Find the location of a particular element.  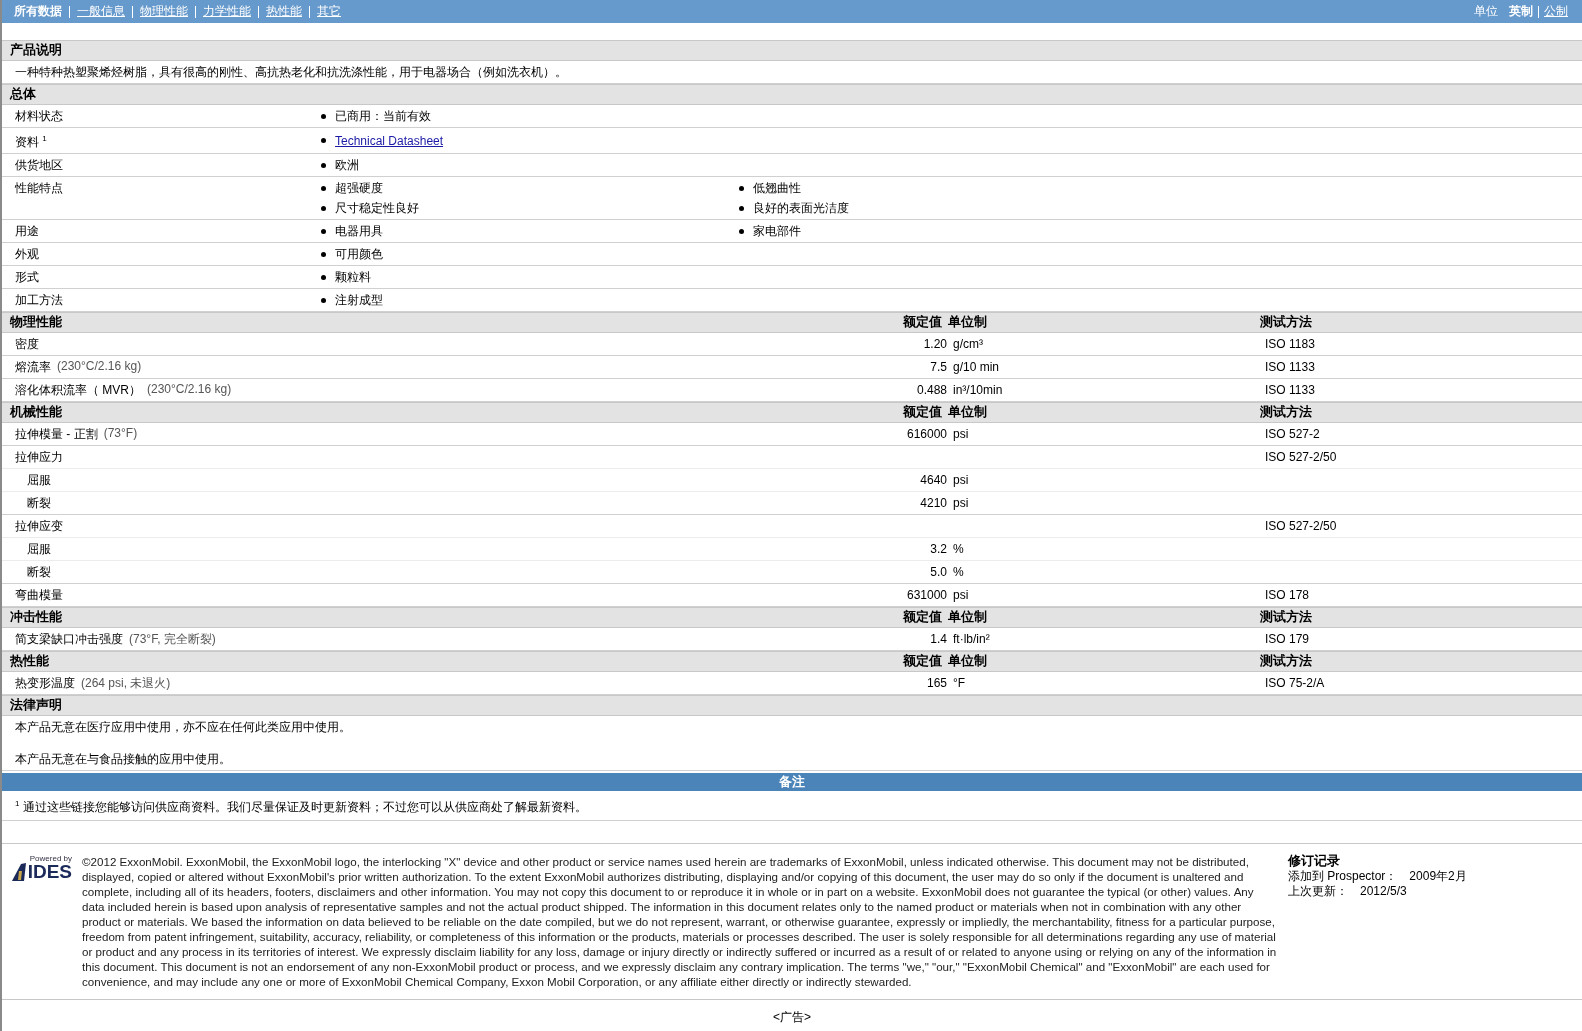

nominal-value: 1.4 is located at coordinates (938, 639).